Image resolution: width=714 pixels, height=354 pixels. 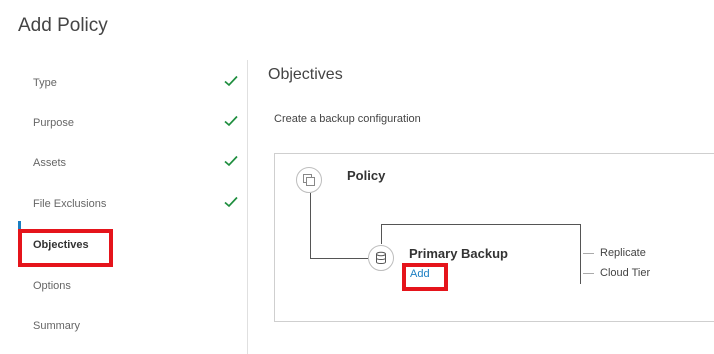 I want to click on step-label: Purpose, so click(x=53, y=122).